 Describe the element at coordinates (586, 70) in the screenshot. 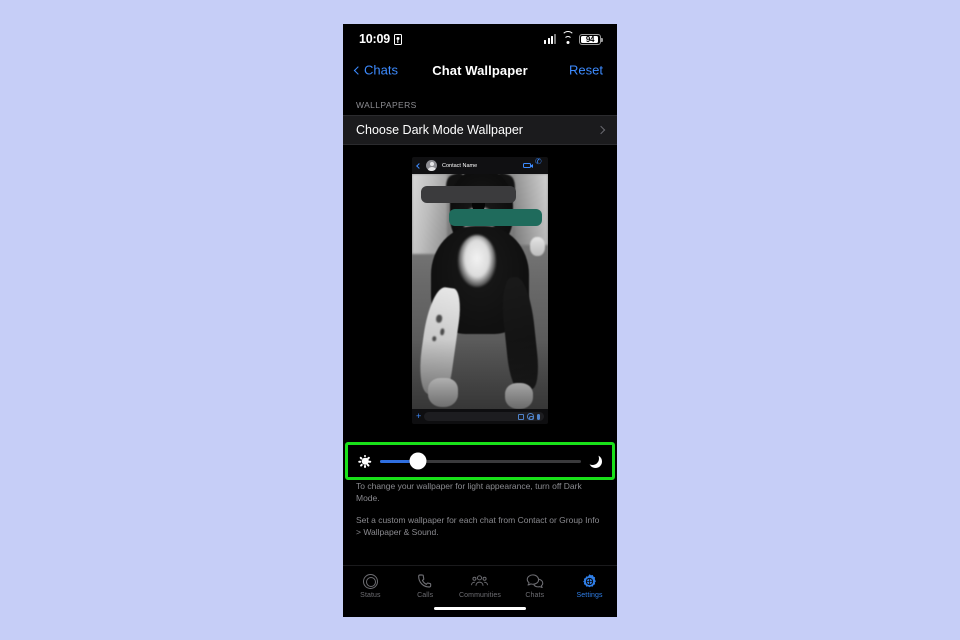

I see `reset-button: Reset` at that location.